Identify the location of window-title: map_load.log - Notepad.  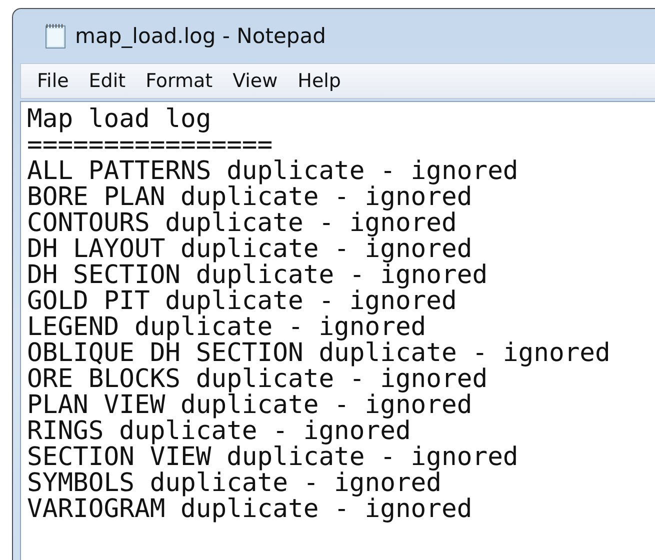
(200, 36).